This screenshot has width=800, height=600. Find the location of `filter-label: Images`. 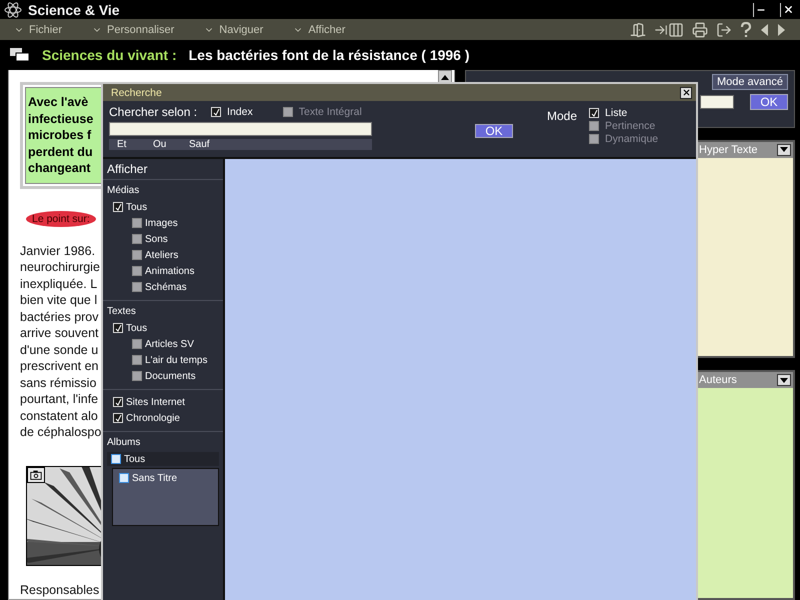

filter-label: Images is located at coordinates (161, 223).